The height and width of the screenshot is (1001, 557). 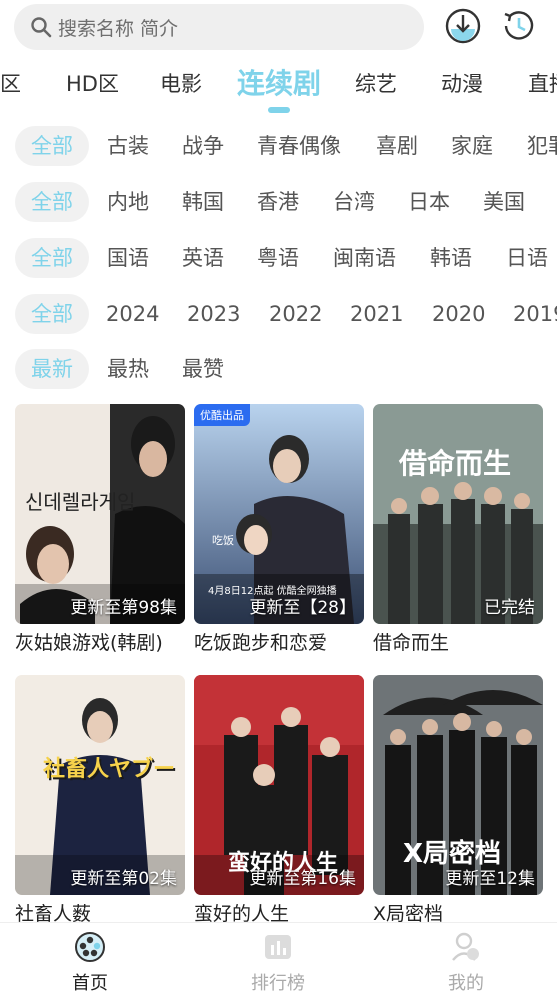 I want to click on series-title: 吃饭跑步和恋爱, so click(x=261, y=643).